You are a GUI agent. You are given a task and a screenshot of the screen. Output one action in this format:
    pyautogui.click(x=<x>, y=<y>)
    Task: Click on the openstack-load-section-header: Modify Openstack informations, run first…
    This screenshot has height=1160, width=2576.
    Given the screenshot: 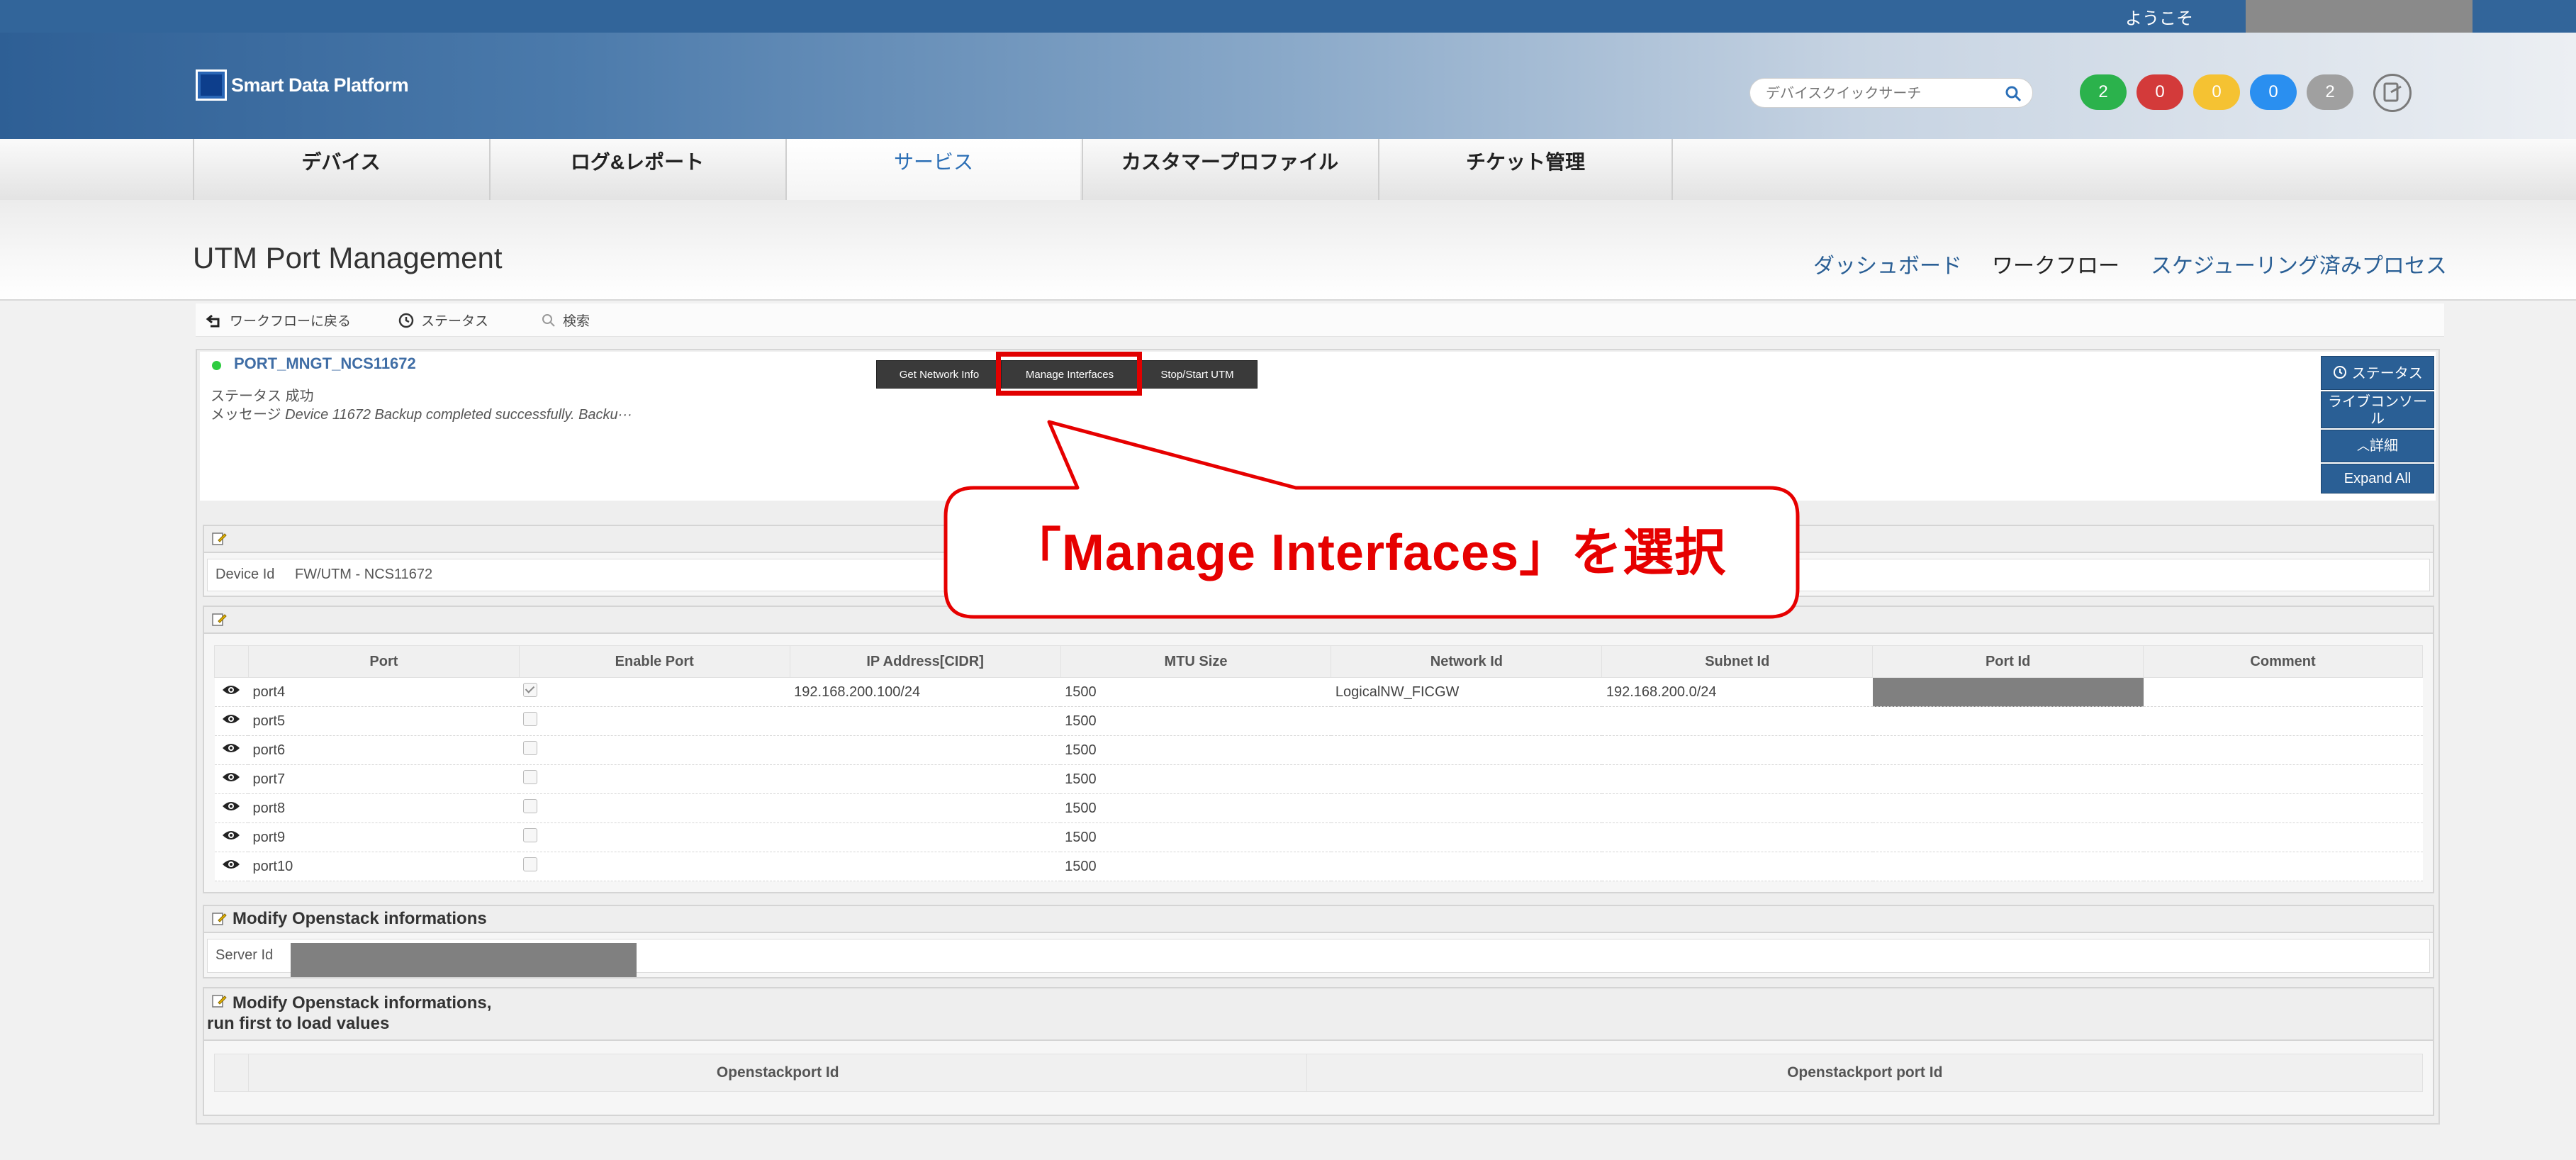 What is the action you would take?
    pyautogui.click(x=1318, y=1014)
    